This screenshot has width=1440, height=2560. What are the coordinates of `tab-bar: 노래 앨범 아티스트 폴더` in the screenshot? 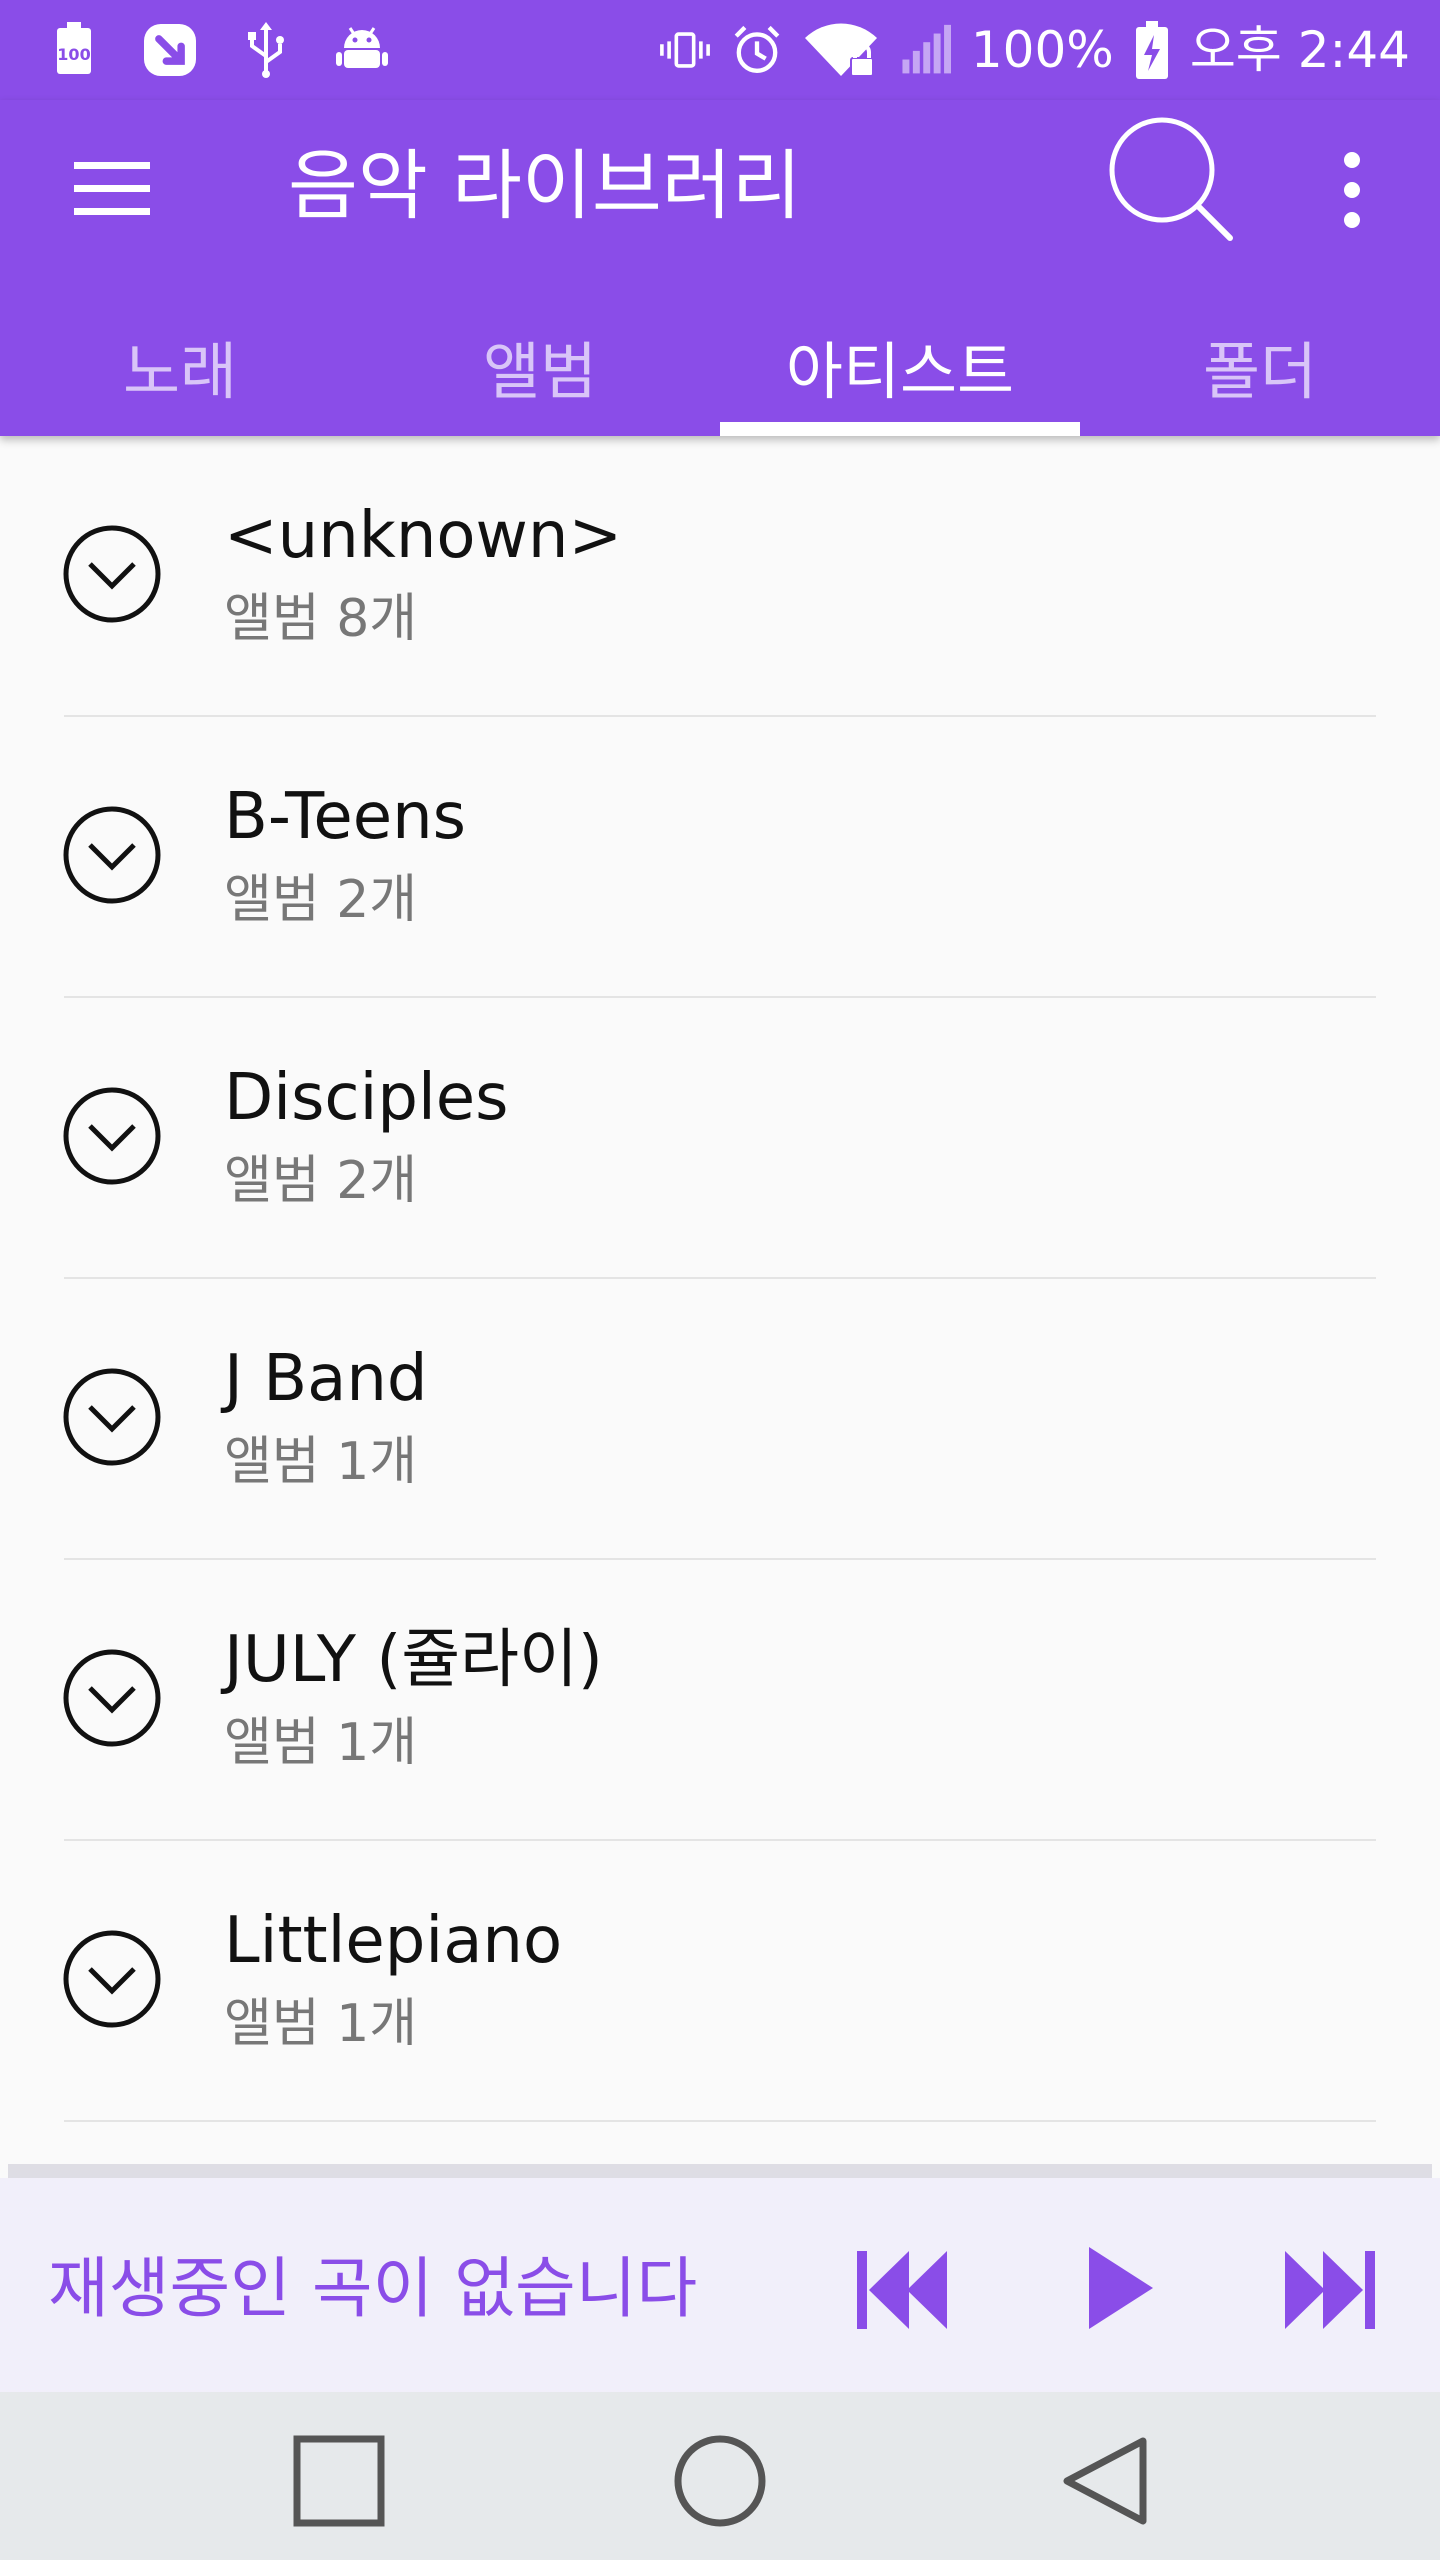 It's located at (720, 366).